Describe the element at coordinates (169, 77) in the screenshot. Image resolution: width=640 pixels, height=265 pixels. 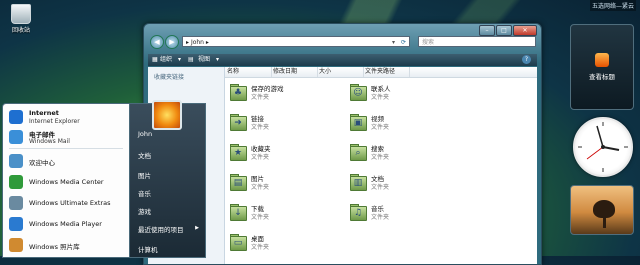
I see `favorite-links-header: 收藏夹链接` at that location.